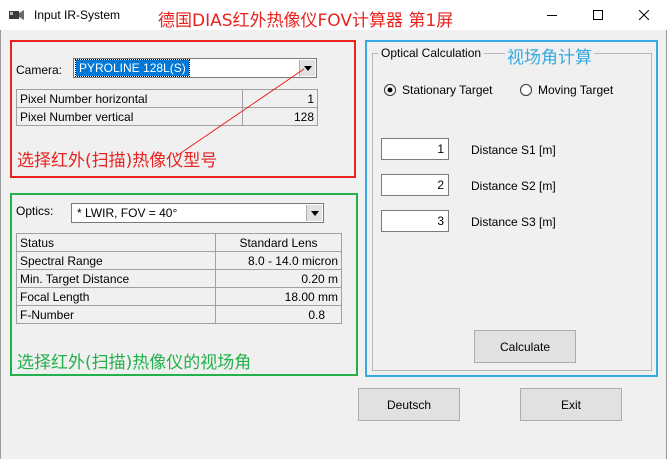 This screenshot has height=459, width=667. What do you see at coordinates (314, 213) in the screenshot?
I see `chevron-down-icon` at bounding box center [314, 213].